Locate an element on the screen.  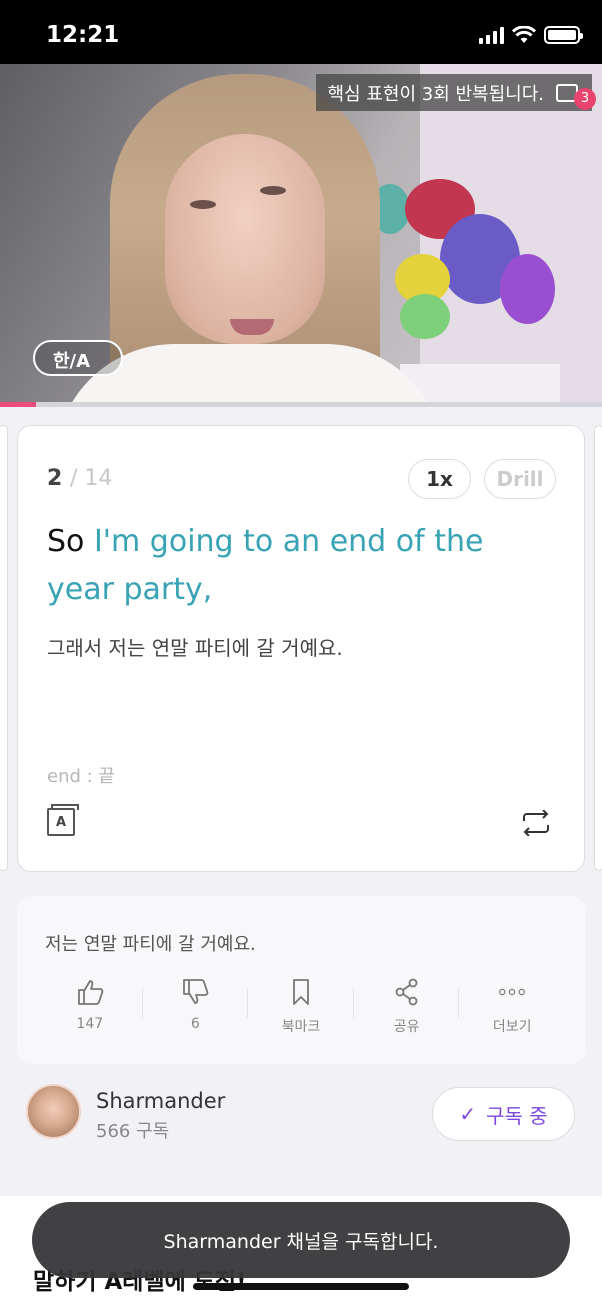
like-button: 147 is located at coordinates (90, 1008).